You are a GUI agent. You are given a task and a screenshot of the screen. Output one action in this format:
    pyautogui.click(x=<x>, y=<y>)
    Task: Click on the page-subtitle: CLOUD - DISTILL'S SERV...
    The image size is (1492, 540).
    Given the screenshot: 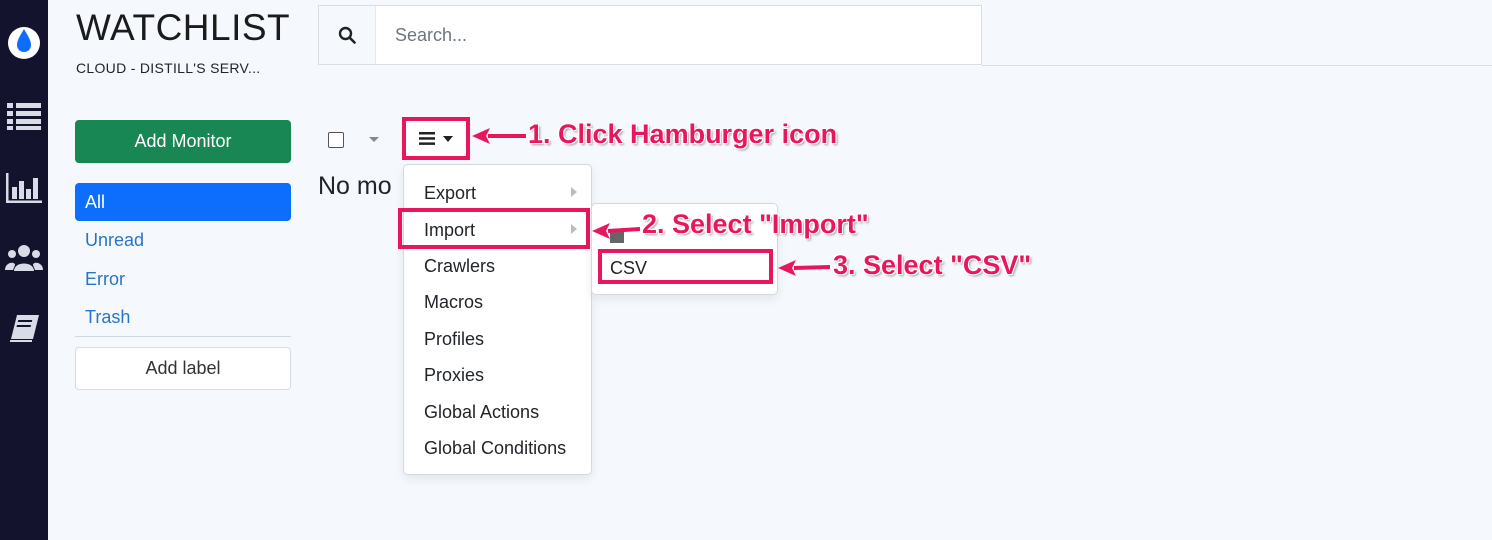 What is the action you would take?
    pyautogui.click(x=168, y=68)
    